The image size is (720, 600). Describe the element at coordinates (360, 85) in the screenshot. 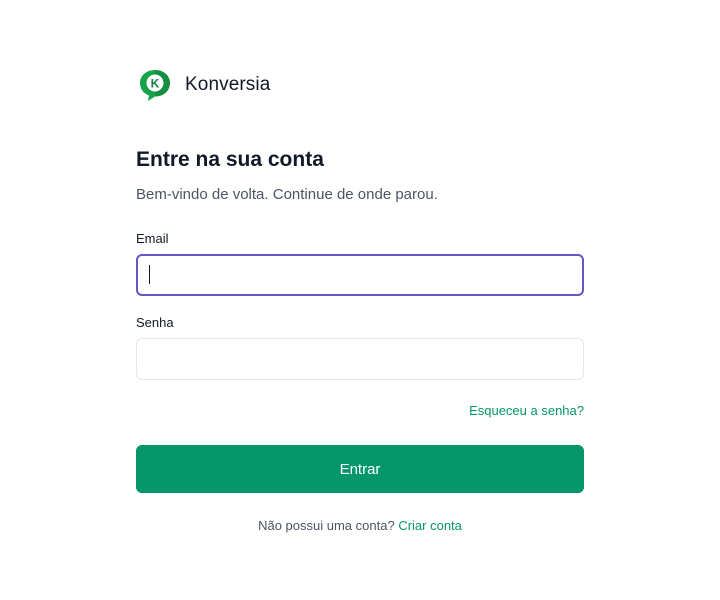

I see `brand-header: K Konversia` at that location.